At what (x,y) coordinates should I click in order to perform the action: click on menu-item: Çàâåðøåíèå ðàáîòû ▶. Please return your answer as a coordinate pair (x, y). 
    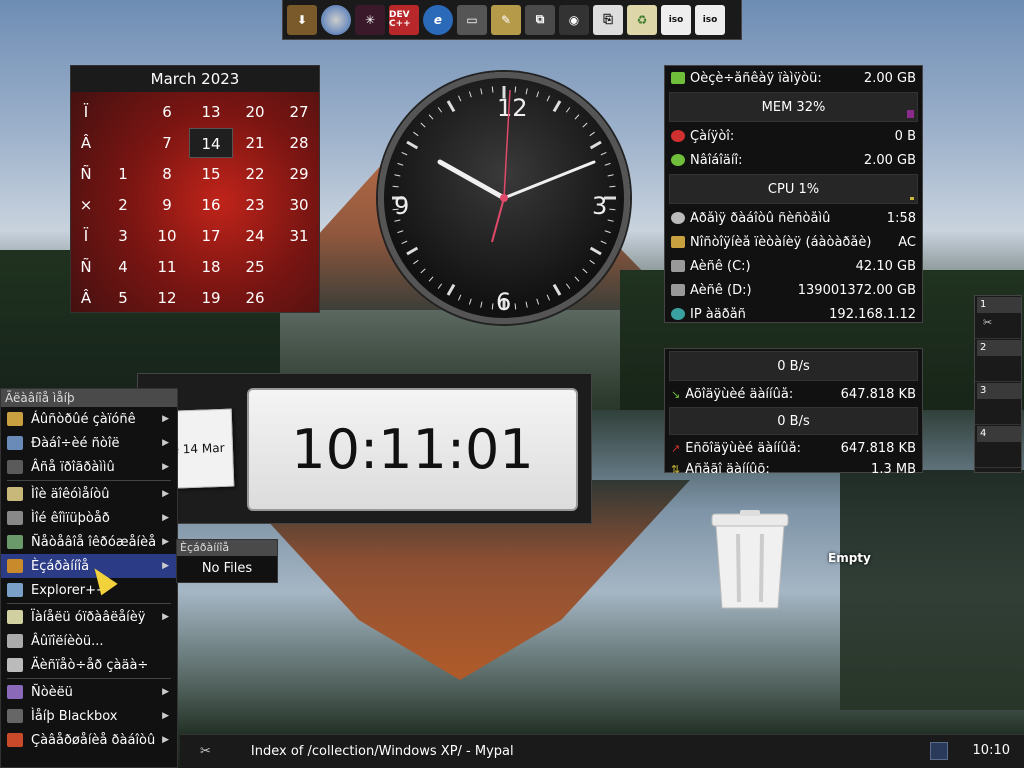
    Looking at the image, I should click on (89, 740).